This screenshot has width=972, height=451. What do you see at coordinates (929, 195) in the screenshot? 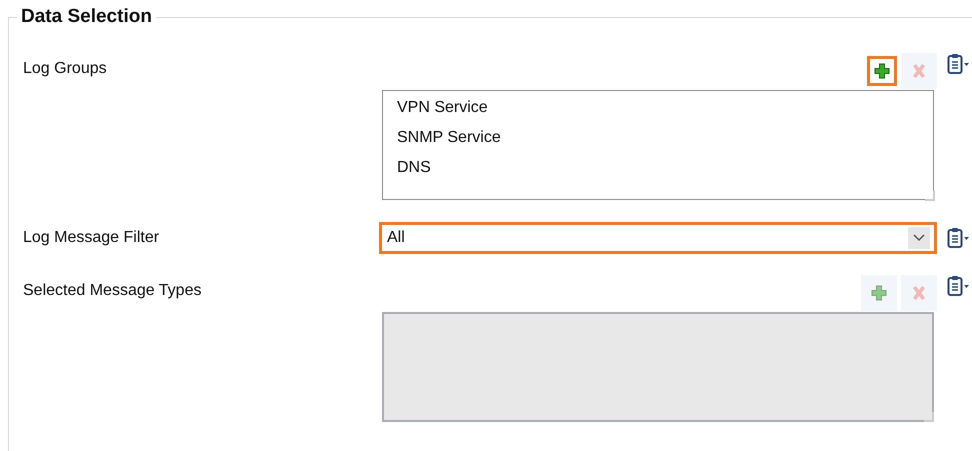
I see `resize-grip-icon` at bounding box center [929, 195].